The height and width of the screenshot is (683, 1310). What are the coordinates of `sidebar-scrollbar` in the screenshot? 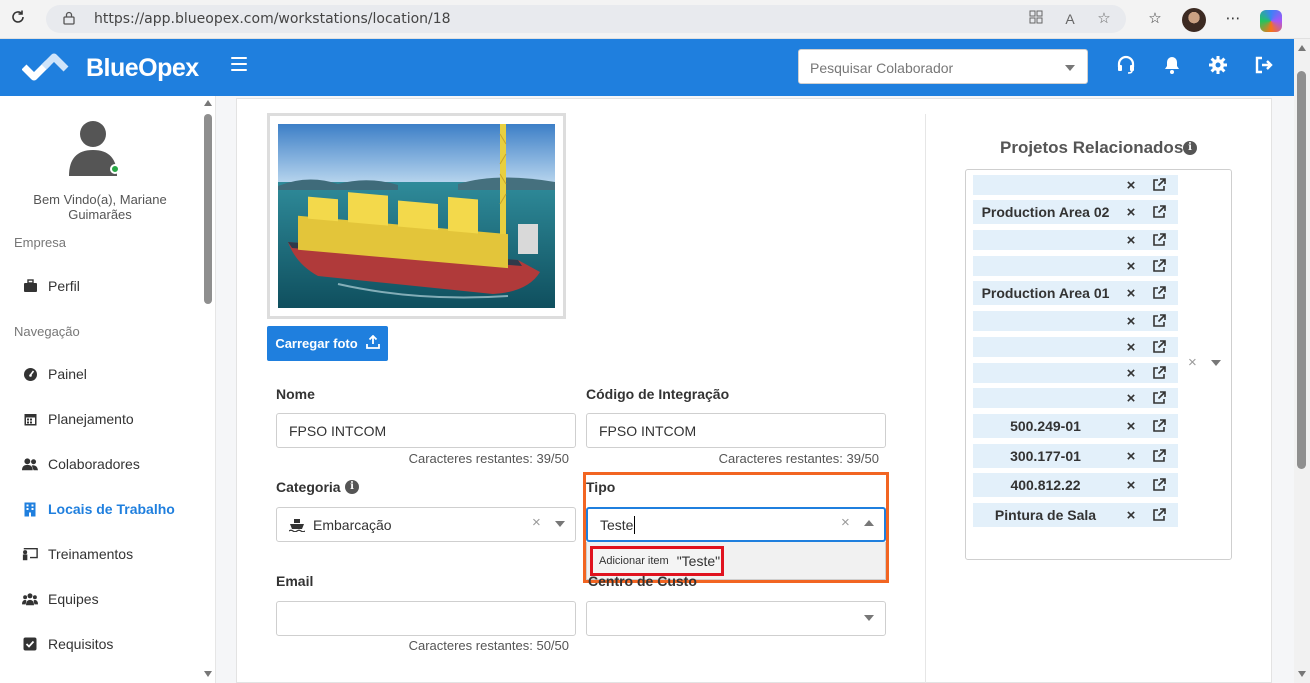 It's located at (208, 389).